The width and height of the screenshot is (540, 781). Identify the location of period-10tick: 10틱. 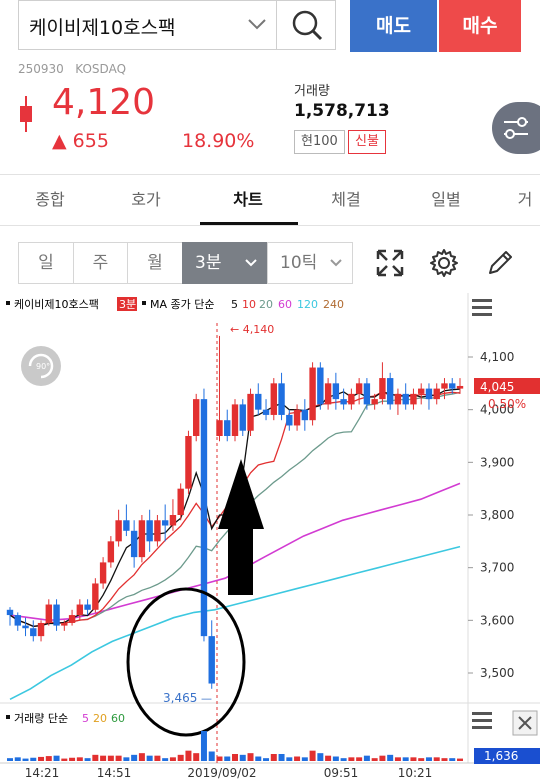
(310, 263).